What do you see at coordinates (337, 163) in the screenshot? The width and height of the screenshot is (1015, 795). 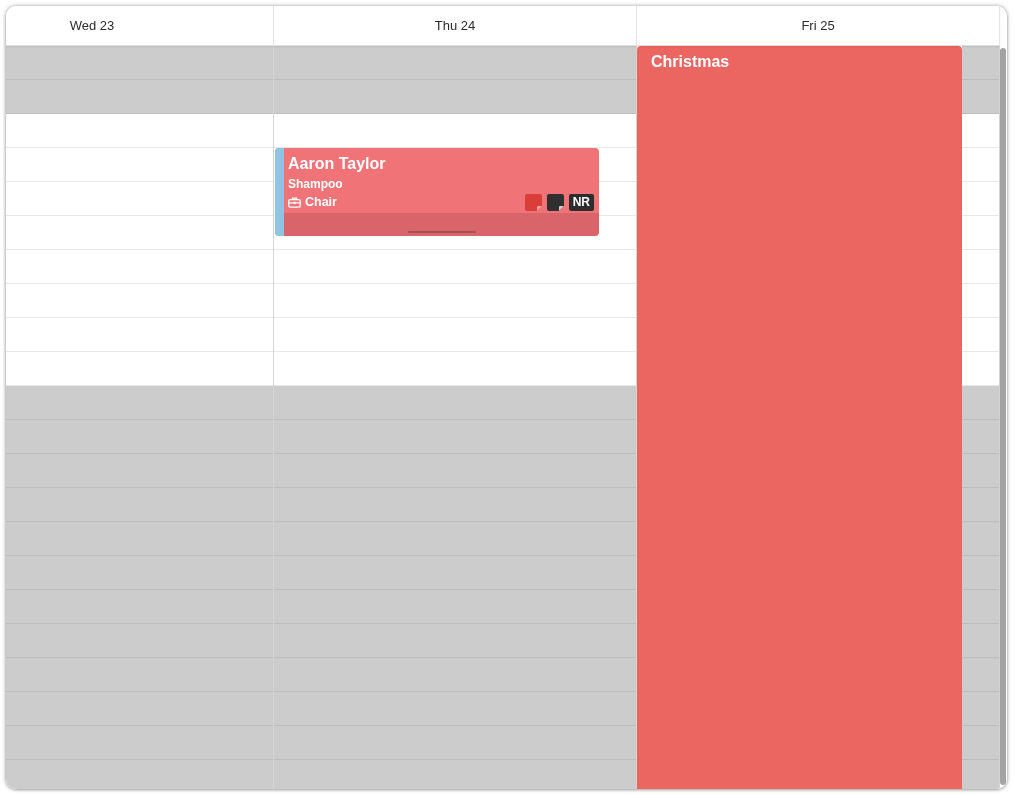 I see `client-name: Aaron Taylor` at bounding box center [337, 163].